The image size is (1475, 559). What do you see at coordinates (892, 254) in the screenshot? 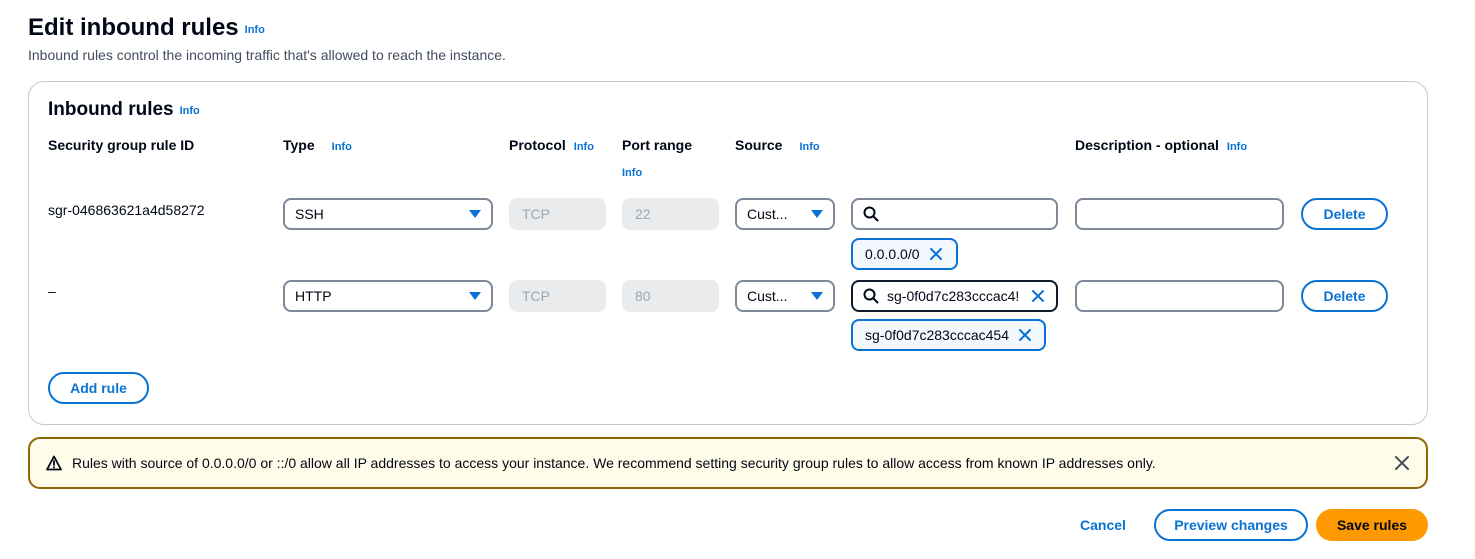
I see `source-token-1-label: 0.0.0.0/0` at bounding box center [892, 254].